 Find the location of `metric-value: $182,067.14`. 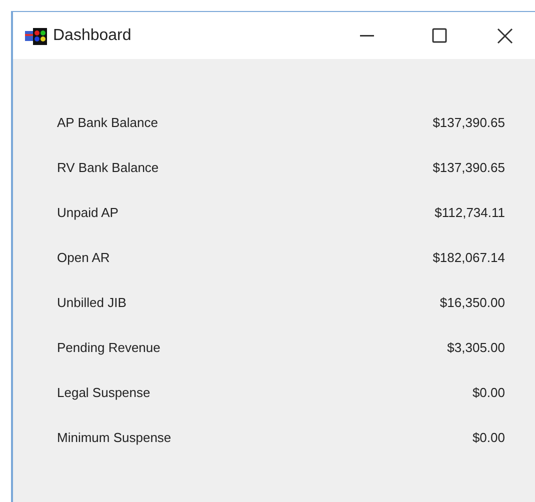

metric-value: $182,067.14 is located at coordinates (468, 258).